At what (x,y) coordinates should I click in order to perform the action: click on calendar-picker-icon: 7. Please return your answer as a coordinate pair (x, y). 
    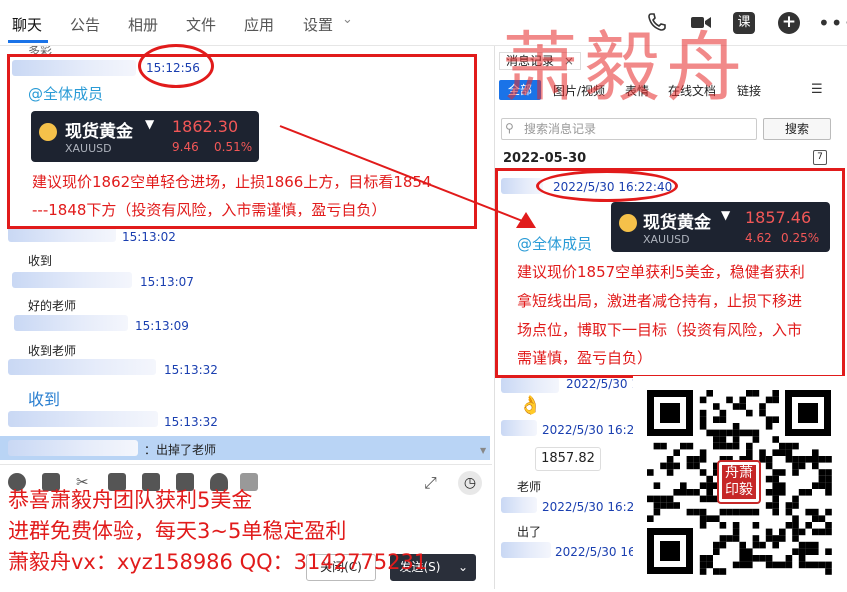
    Looking at the image, I should click on (820, 157).